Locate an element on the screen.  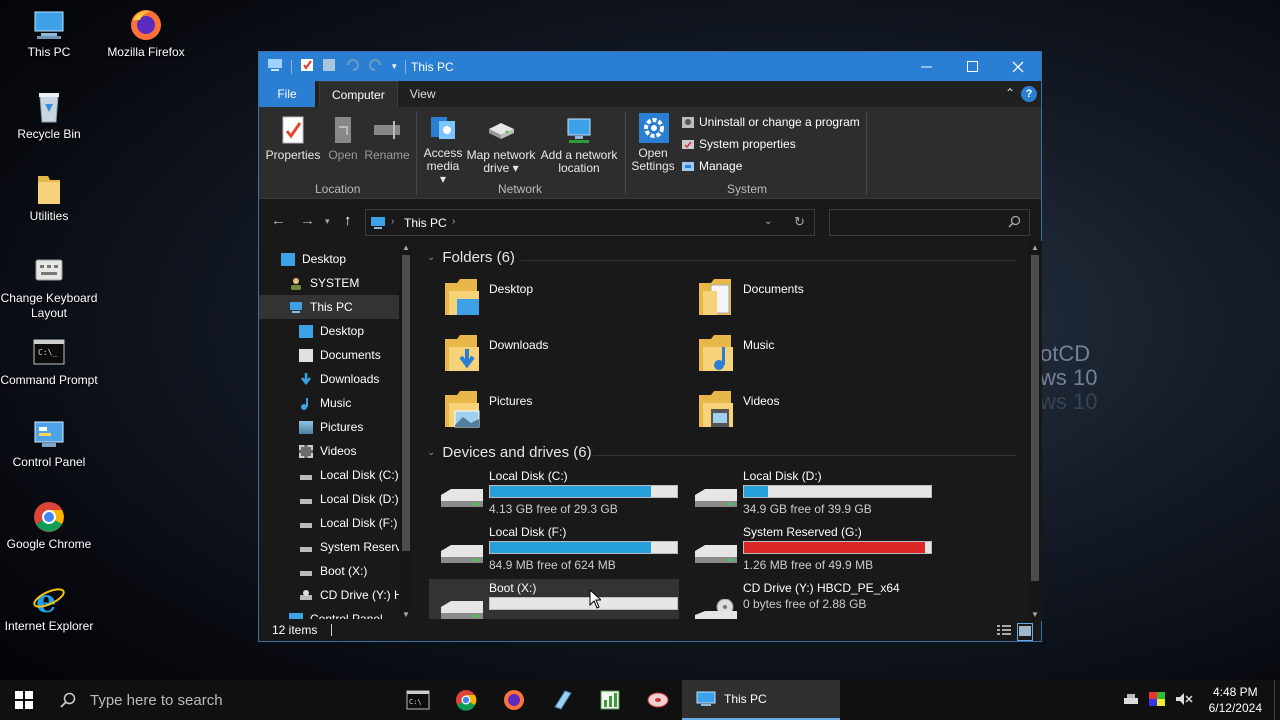
nav-item-desktop: Desktop is located at coordinates (313, 259).